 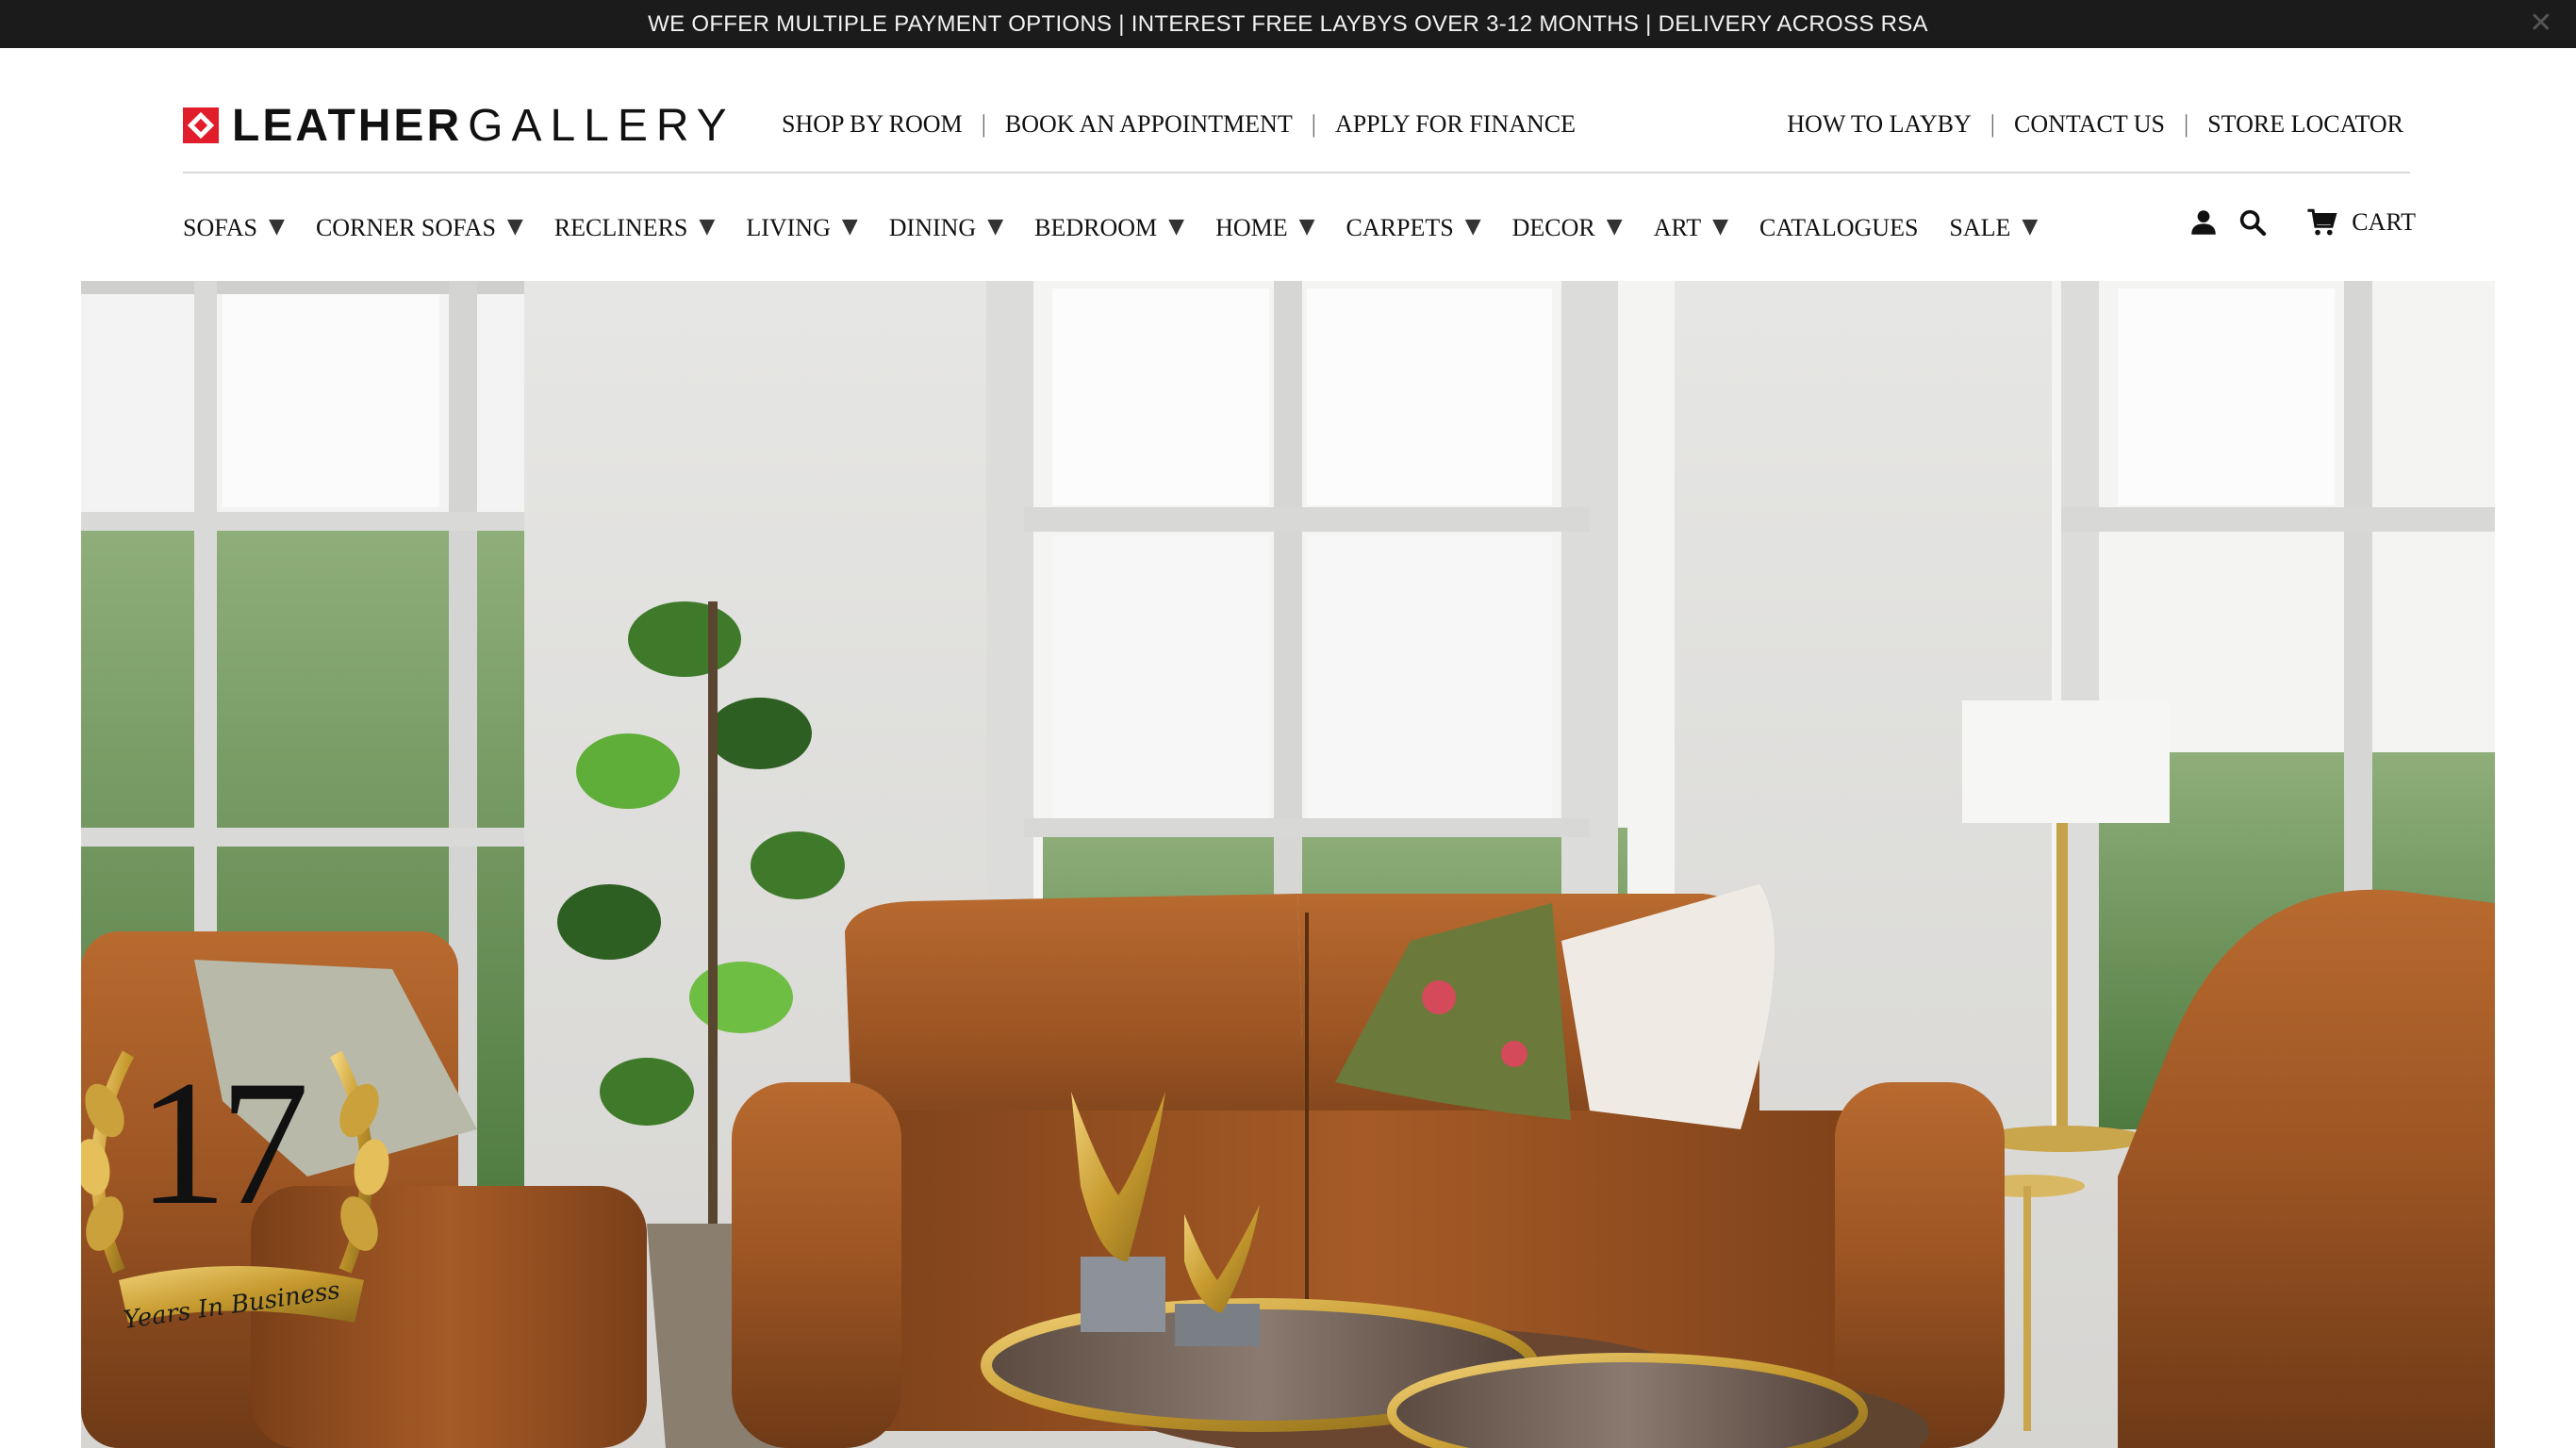 I want to click on main-nav-home: HOME ▼, so click(x=1264, y=228).